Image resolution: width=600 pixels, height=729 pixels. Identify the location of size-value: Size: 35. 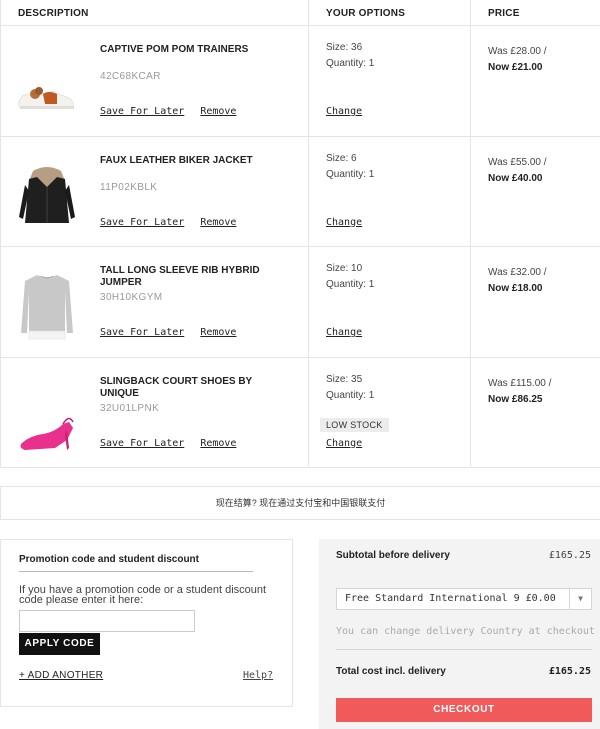
(344, 379).